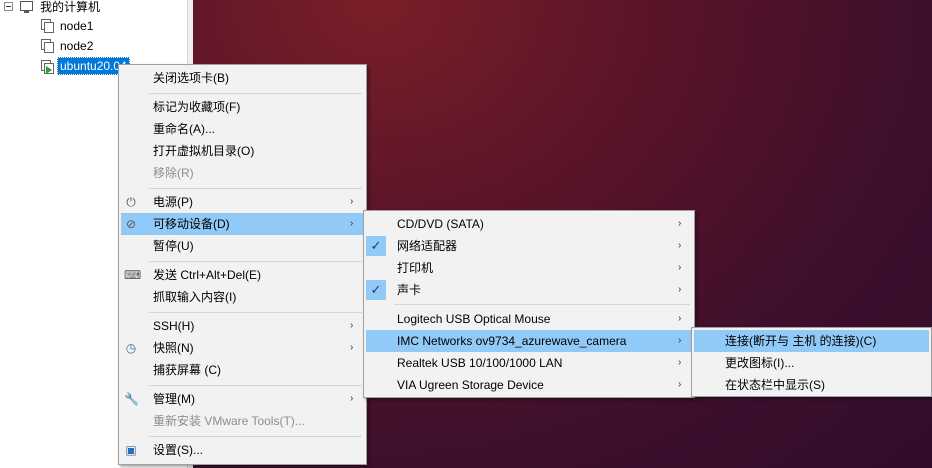  What do you see at coordinates (77, 26) in the screenshot?
I see `tree-item-label: node1` at bounding box center [77, 26].